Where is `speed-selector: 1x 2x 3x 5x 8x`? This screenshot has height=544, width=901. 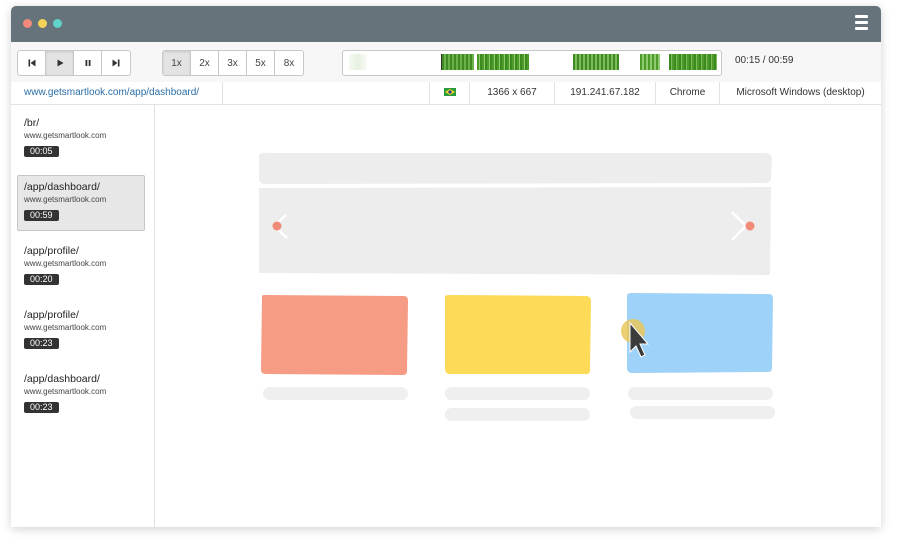 speed-selector: 1x 2x 3x 5x 8x is located at coordinates (233, 63).